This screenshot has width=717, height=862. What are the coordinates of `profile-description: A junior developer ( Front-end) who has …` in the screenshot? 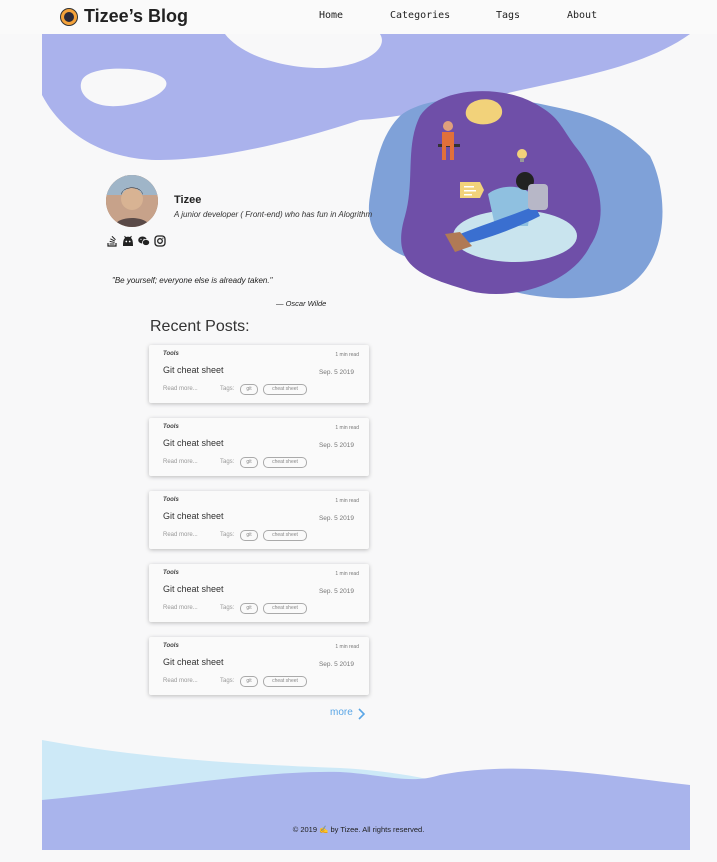 It's located at (273, 214).